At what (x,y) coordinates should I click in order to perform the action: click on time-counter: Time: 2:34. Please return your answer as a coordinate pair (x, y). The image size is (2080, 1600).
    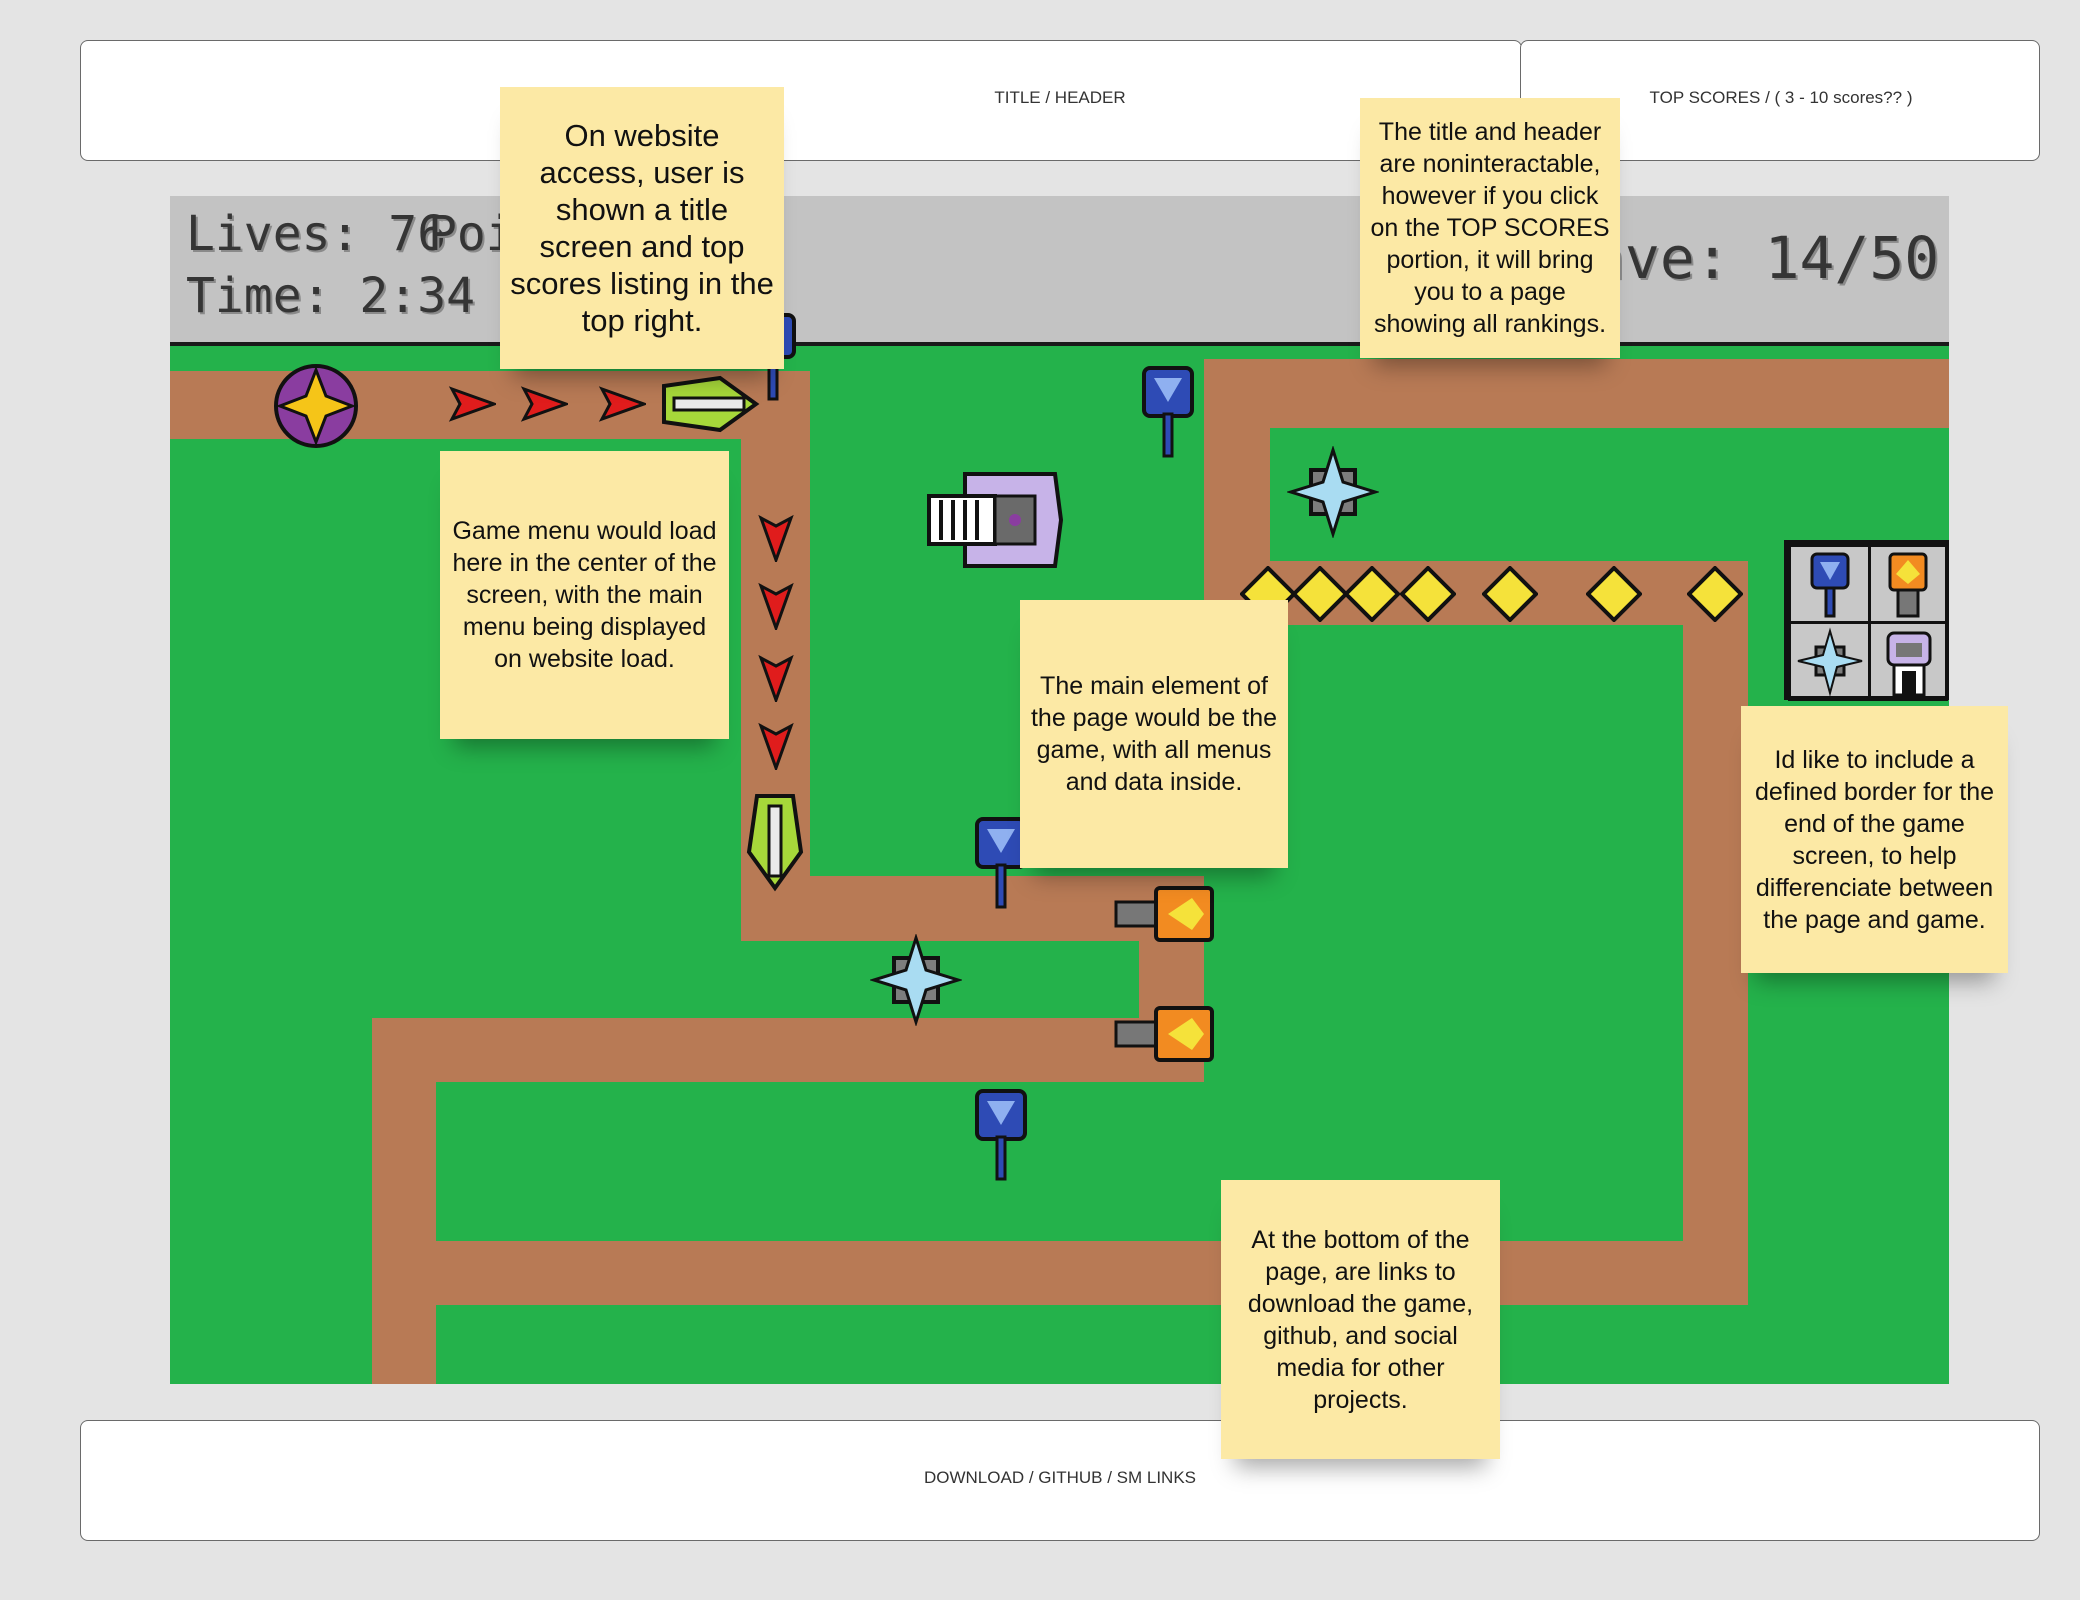
    Looking at the image, I should click on (330, 296).